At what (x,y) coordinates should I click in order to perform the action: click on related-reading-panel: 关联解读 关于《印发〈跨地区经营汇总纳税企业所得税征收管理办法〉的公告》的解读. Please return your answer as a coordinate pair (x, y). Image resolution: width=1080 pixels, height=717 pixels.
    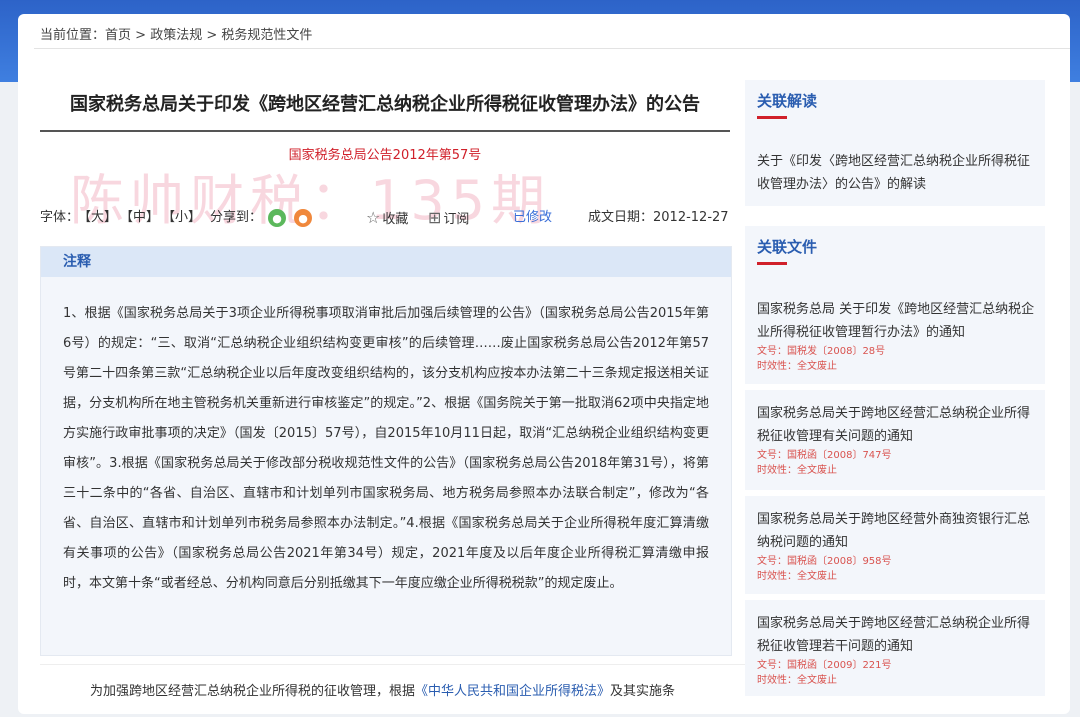
    Looking at the image, I should click on (895, 143).